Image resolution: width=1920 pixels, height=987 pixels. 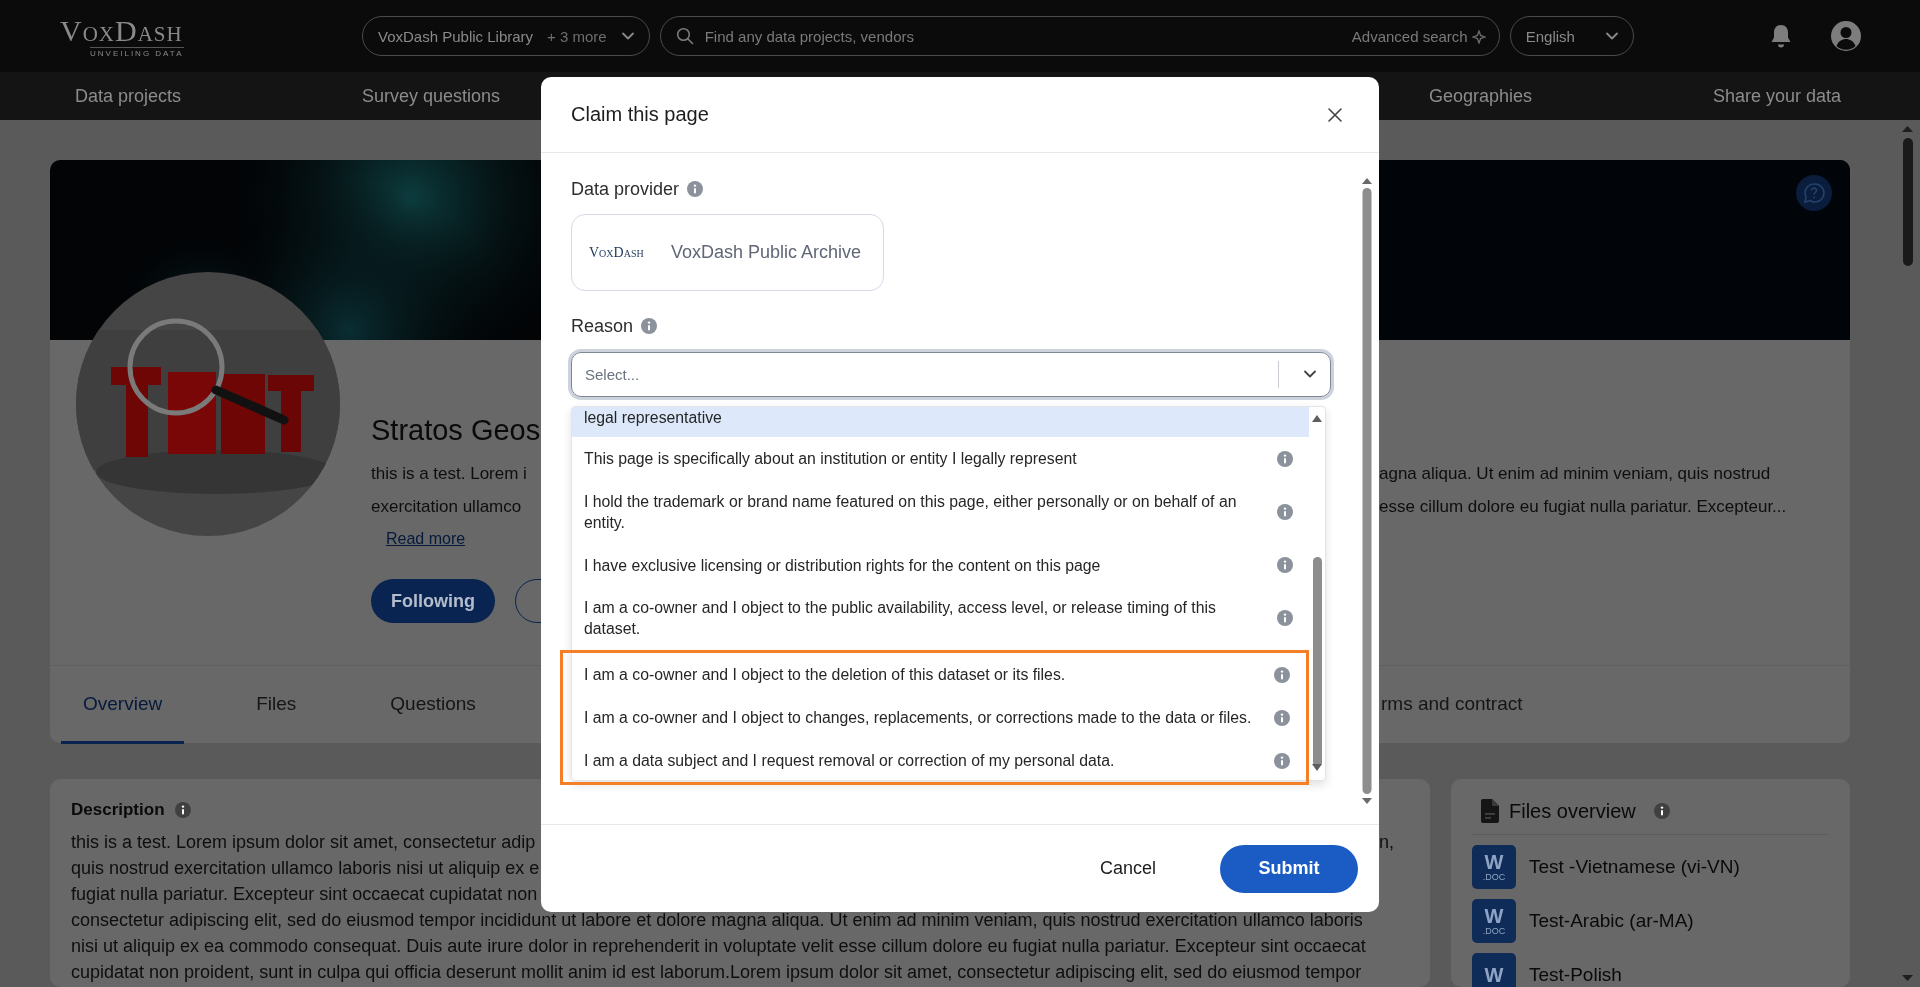 What do you see at coordinates (1494, 970) in the screenshot?
I see `document-icon: W` at bounding box center [1494, 970].